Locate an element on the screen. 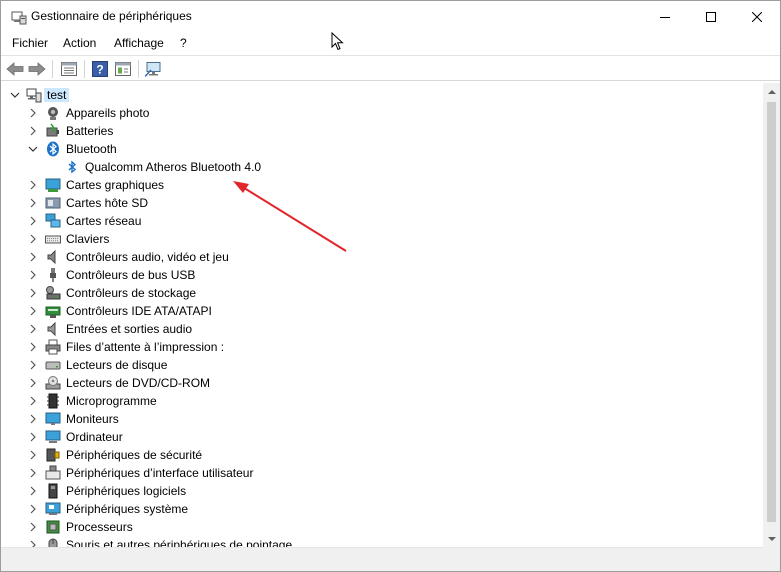 The width and height of the screenshot is (781, 572). menu-fichier: Fichier is located at coordinates (30, 43).